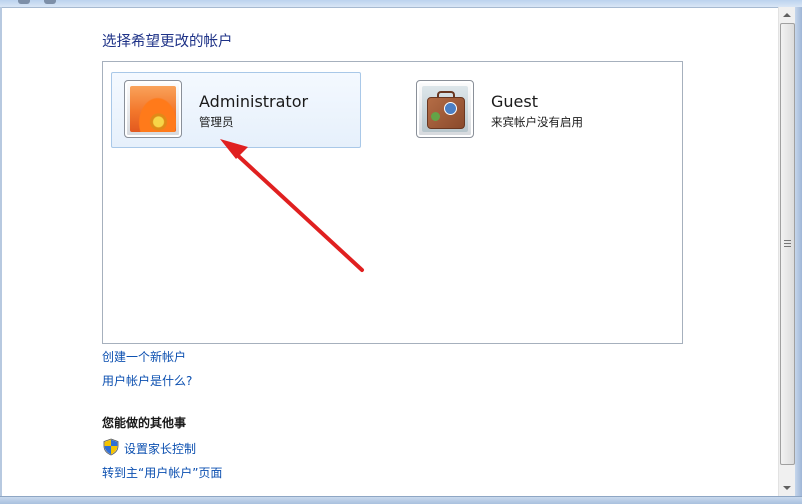 This screenshot has width=802, height=504. What do you see at coordinates (167, 42) in the screenshot?
I see `page-heading: 选择希望更改的帐户` at bounding box center [167, 42].